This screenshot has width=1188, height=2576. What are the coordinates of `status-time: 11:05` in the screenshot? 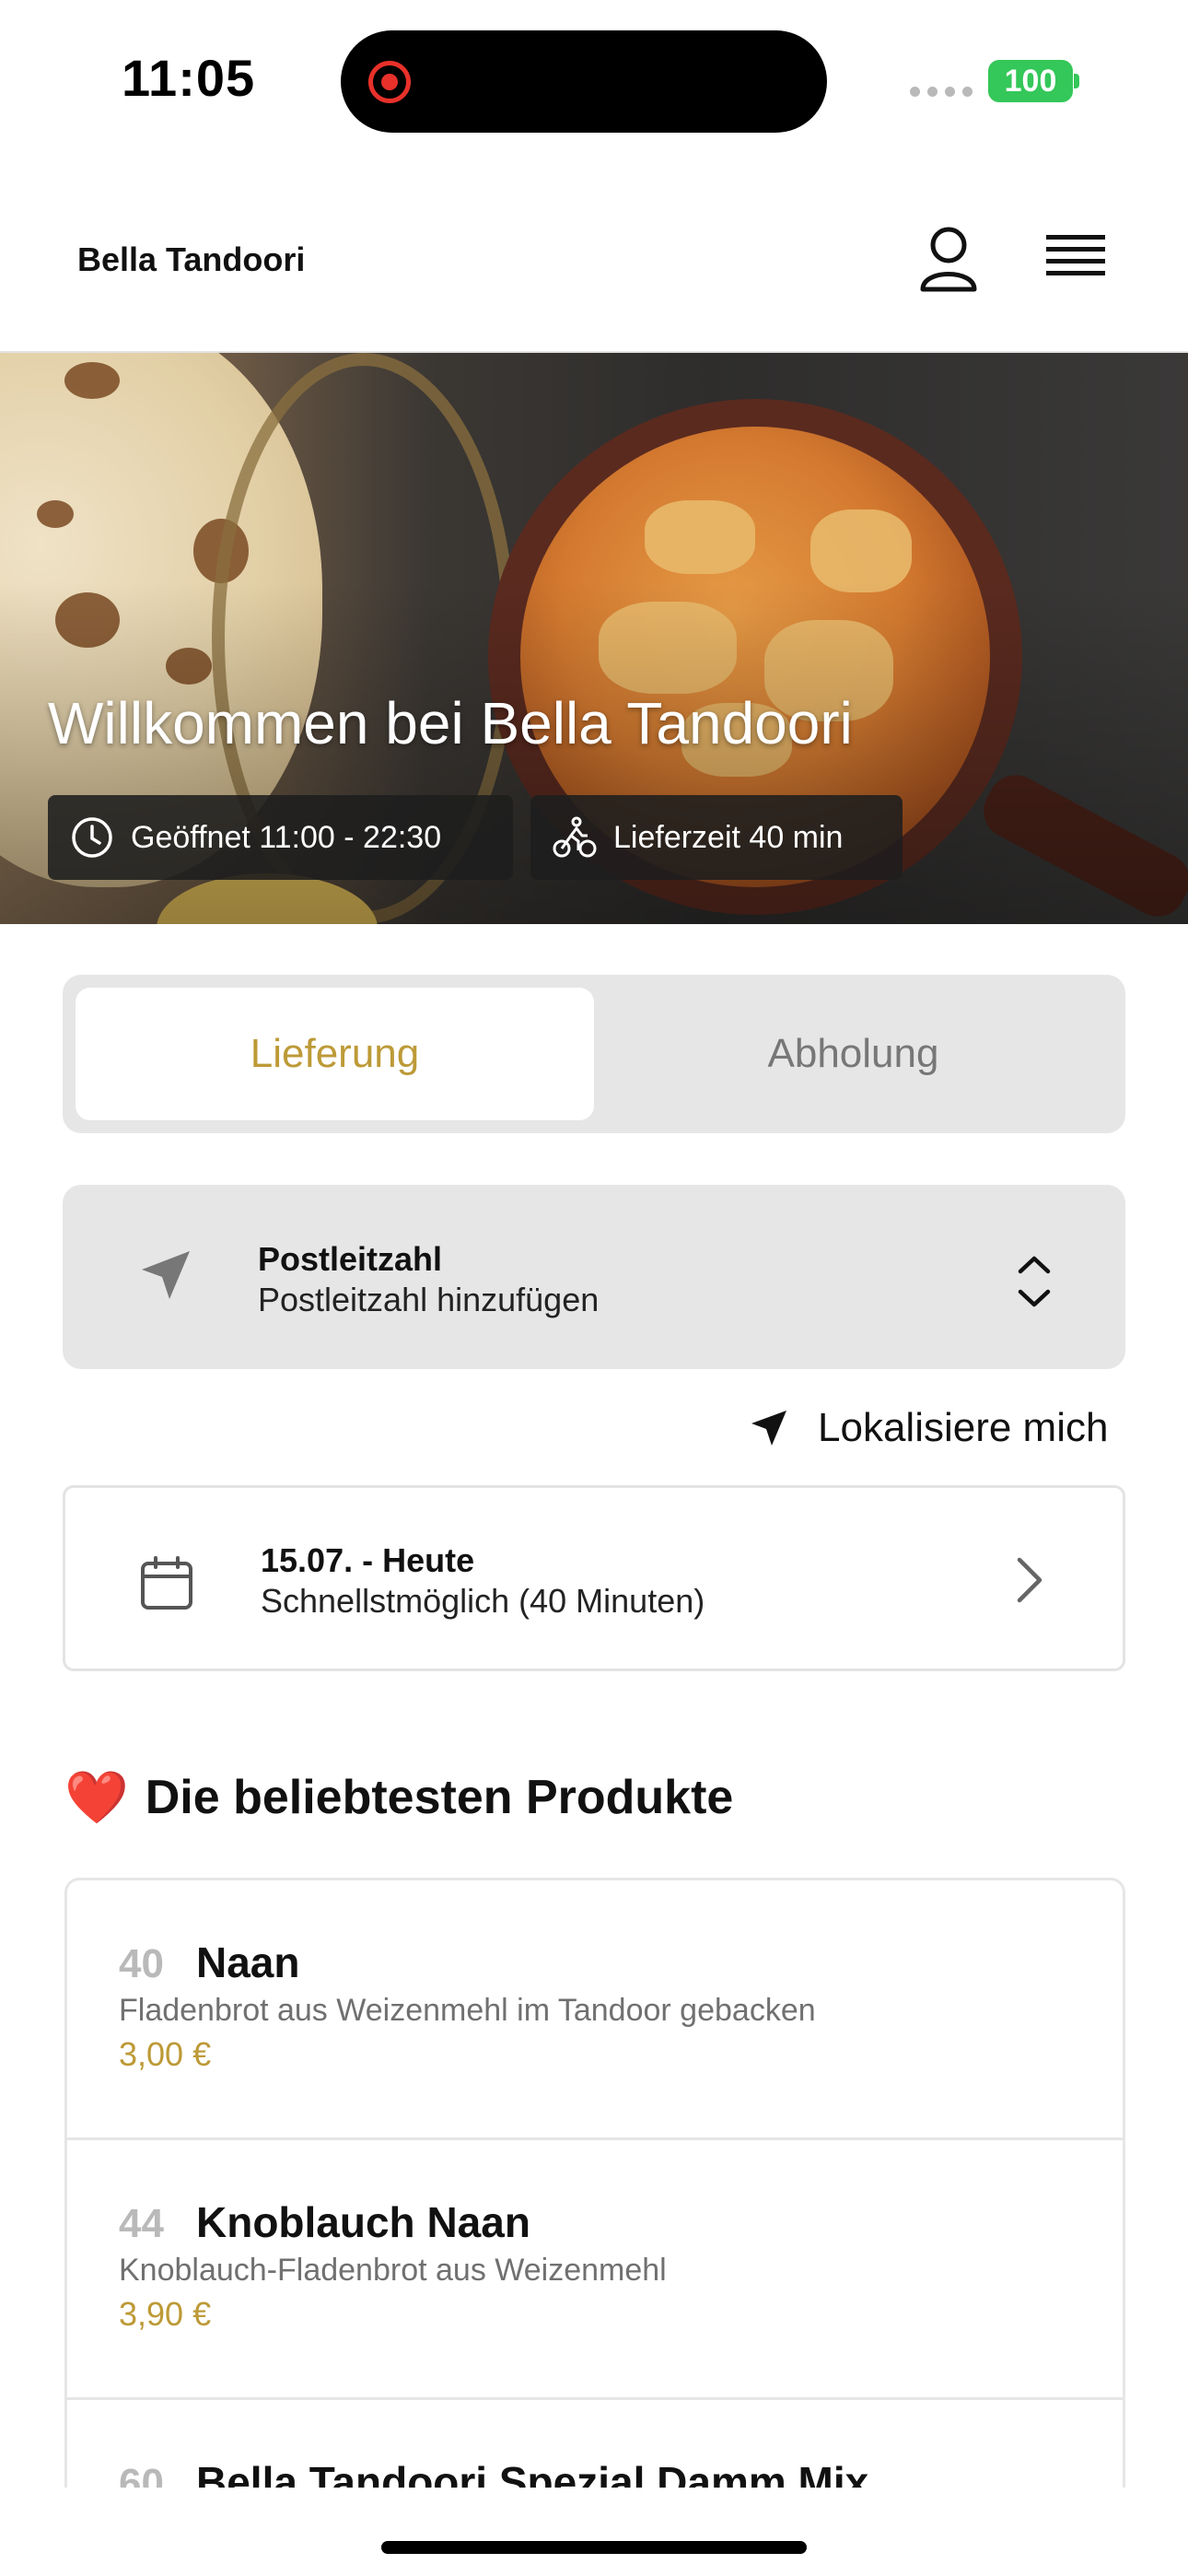 It's located at (189, 78).